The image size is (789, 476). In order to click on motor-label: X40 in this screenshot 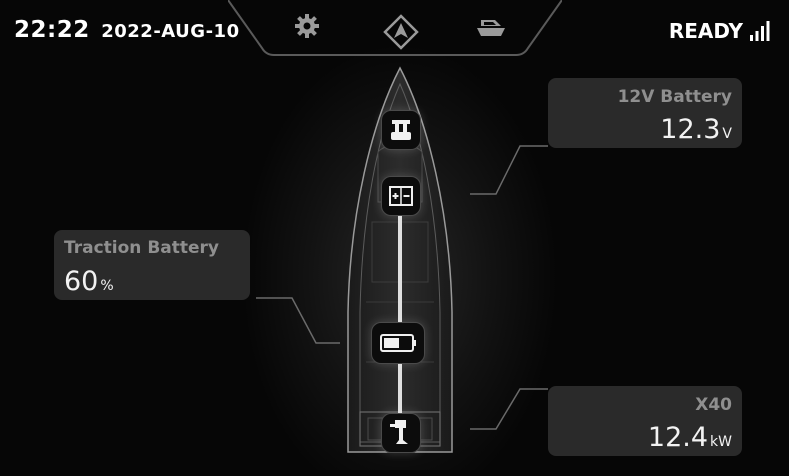, I will do `click(713, 405)`.